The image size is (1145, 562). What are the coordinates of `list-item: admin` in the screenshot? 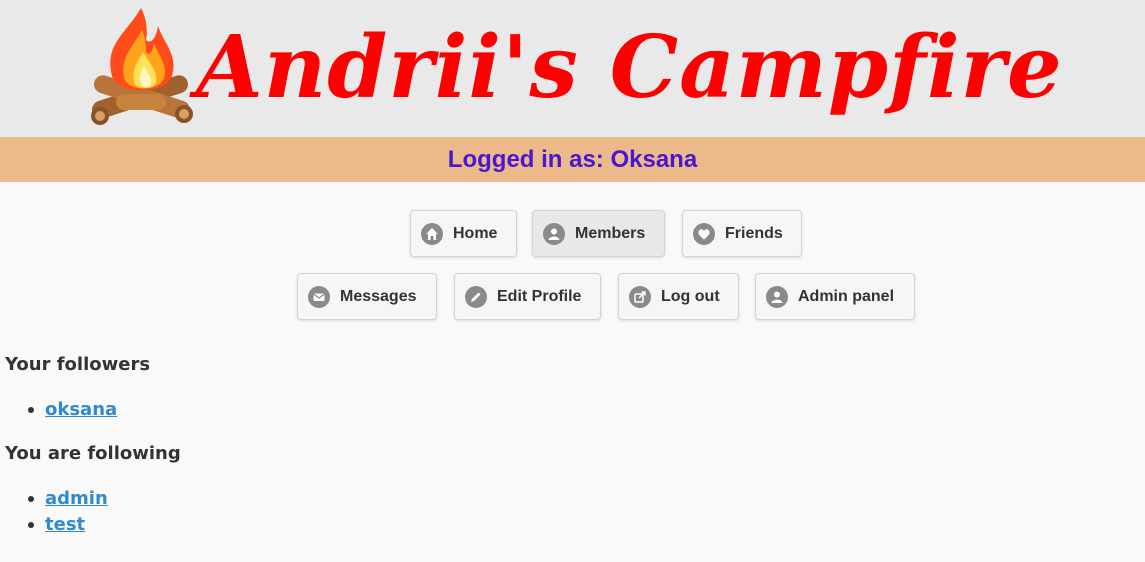 It's located at (68, 498).